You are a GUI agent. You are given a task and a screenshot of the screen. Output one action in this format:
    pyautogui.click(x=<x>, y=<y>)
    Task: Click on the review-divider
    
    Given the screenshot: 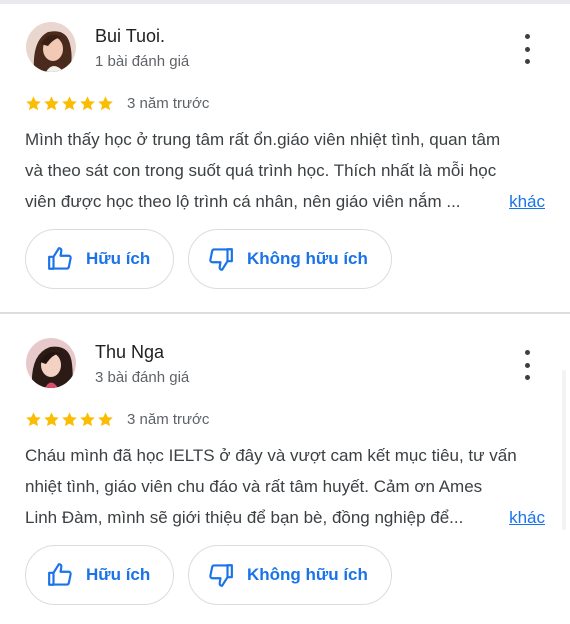 What is the action you would take?
    pyautogui.click(x=285, y=313)
    